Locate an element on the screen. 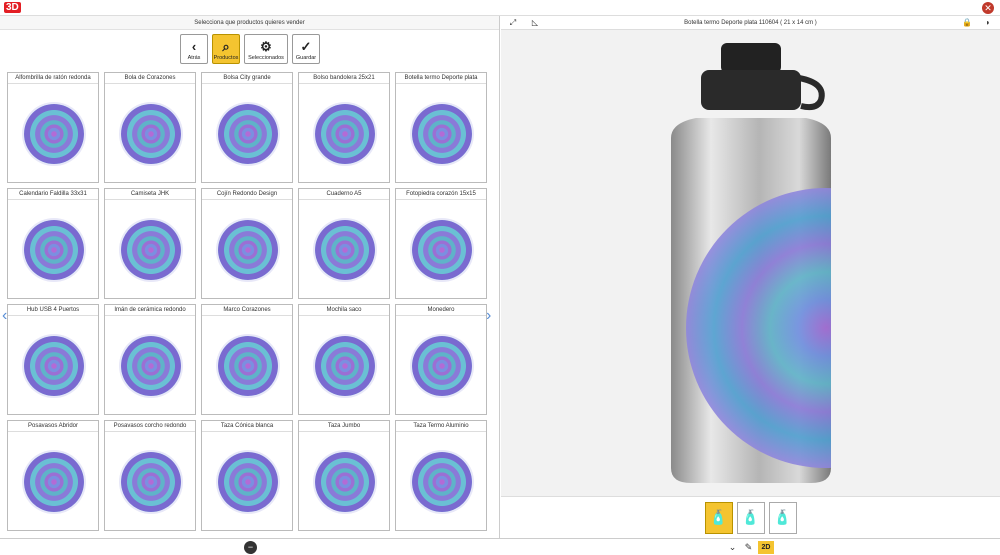 Image resolution: width=1000 pixels, height=555 pixels. product-card: Mochila saco is located at coordinates (344, 359).